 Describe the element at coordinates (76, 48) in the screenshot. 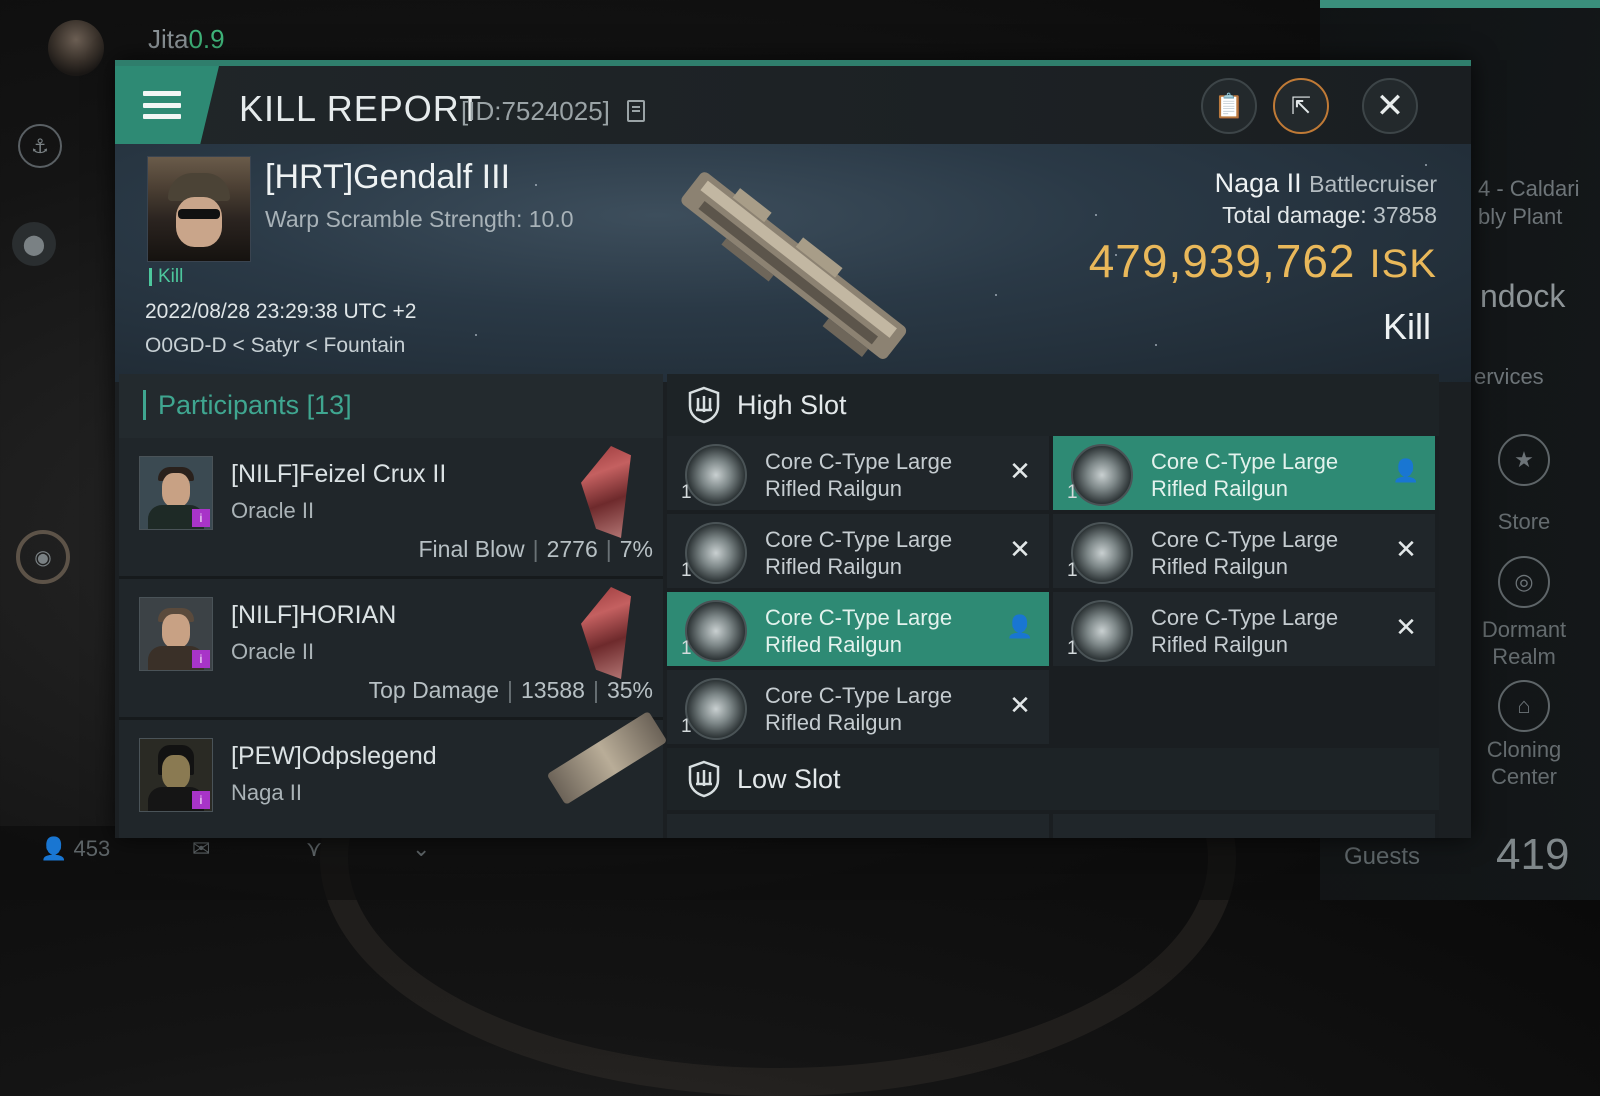

I see `pilot-avatar` at that location.